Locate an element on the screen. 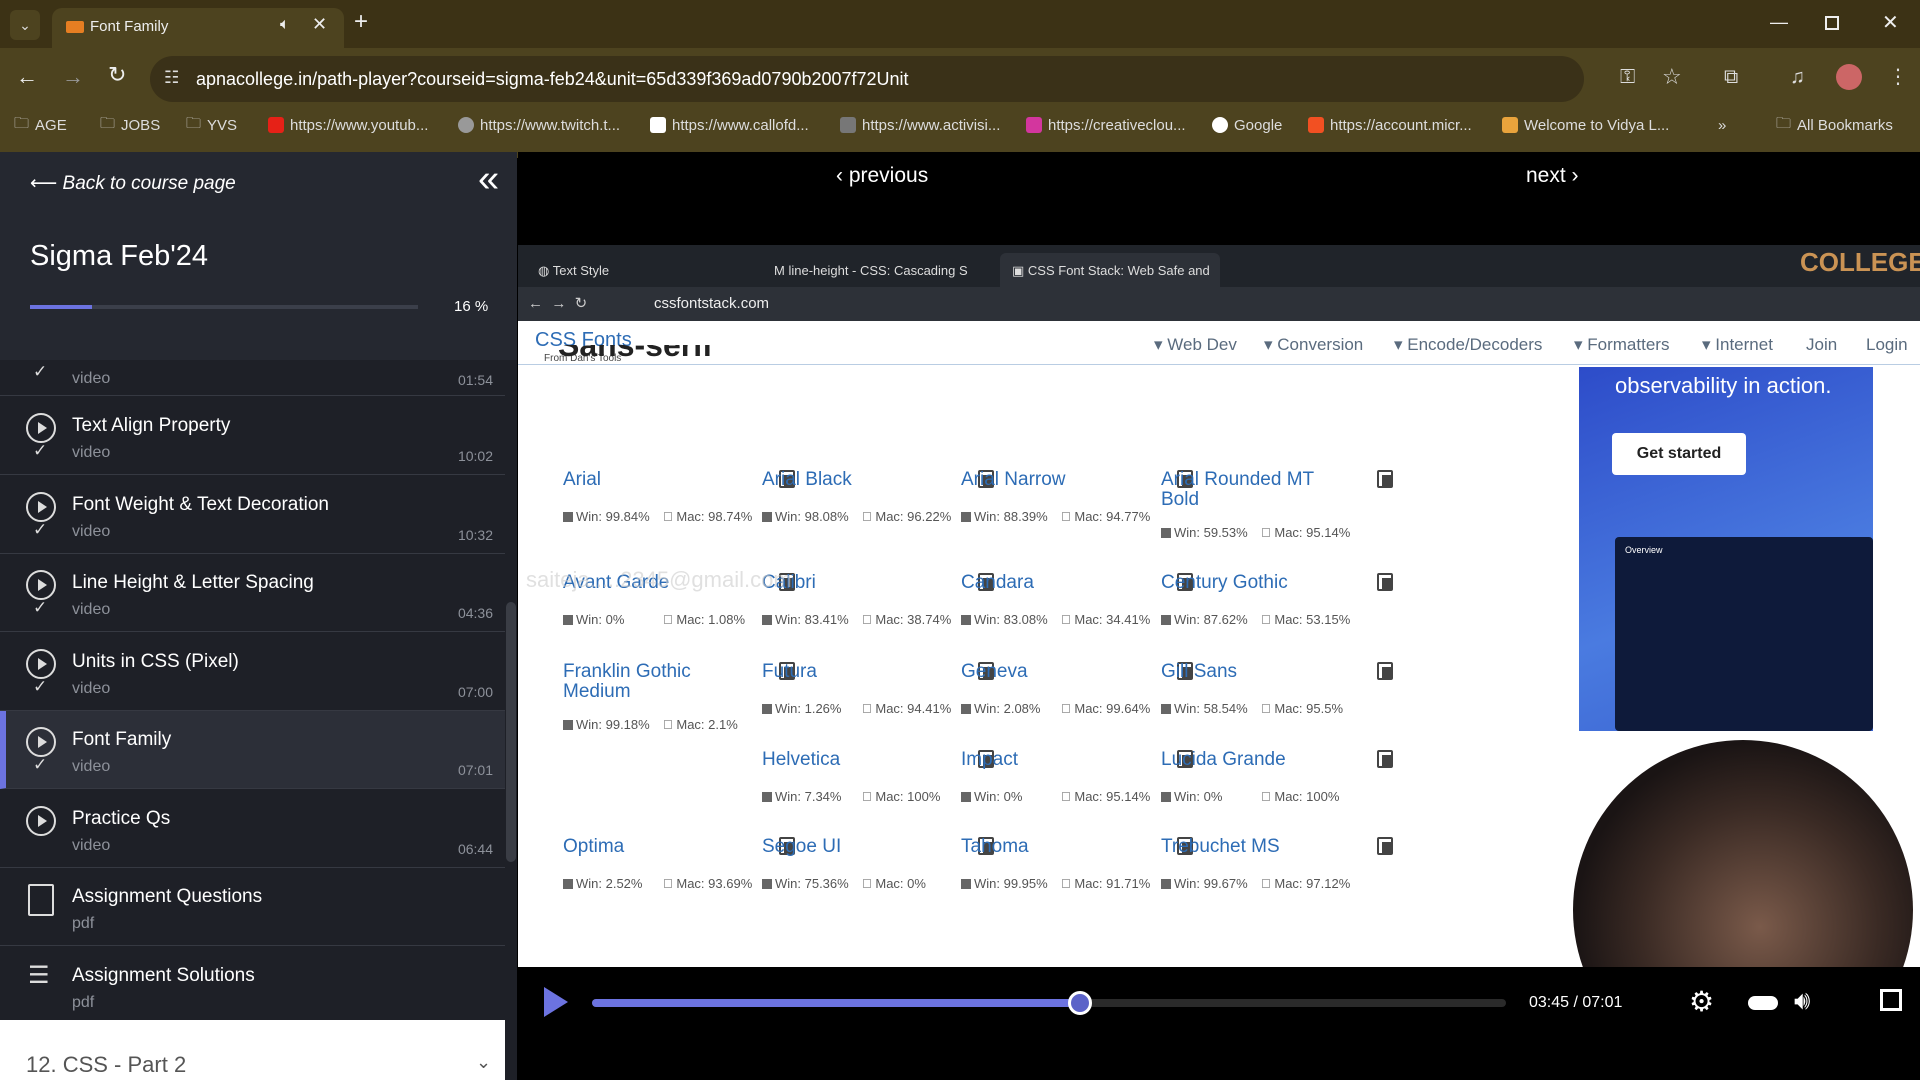 This screenshot has width=1920, height=1080. settings-icon: ⚙ is located at coordinates (1701, 1001).